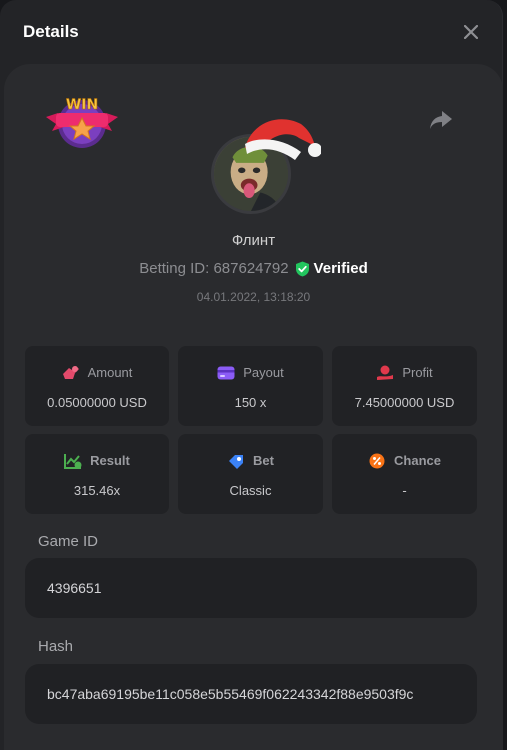 The height and width of the screenshot is (750, 507). What do you see at coordinates (417, 372) in the screenshot?
I see `stat-label: Profit` at bounding box center [417, 372].